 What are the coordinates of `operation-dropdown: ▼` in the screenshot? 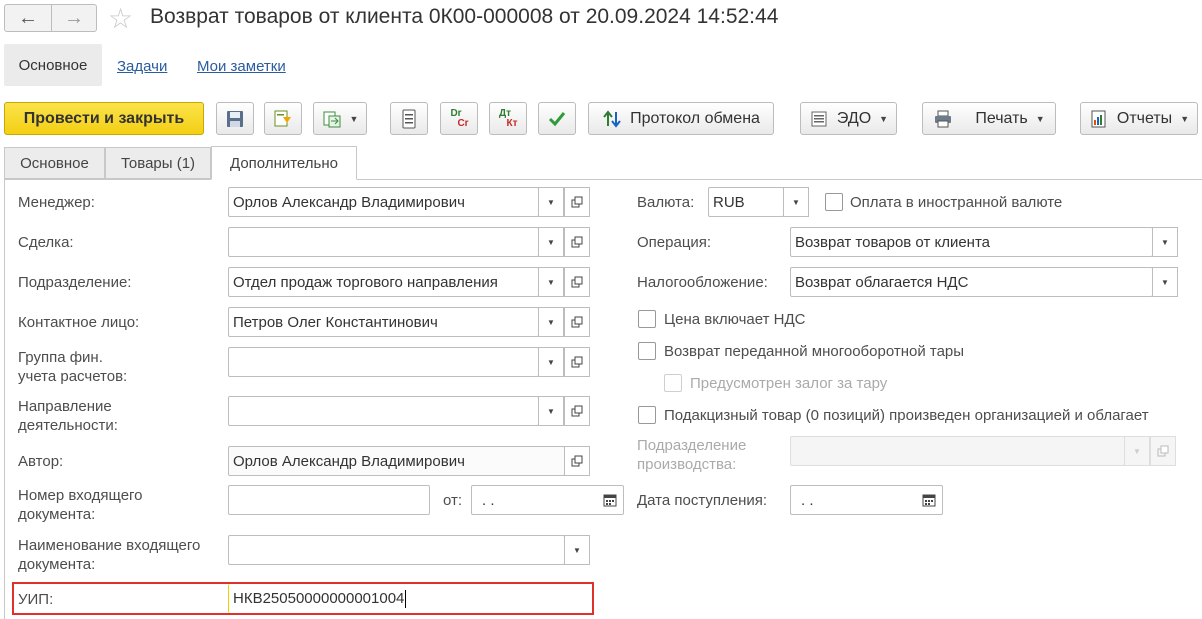 It's located at (1165, 242).